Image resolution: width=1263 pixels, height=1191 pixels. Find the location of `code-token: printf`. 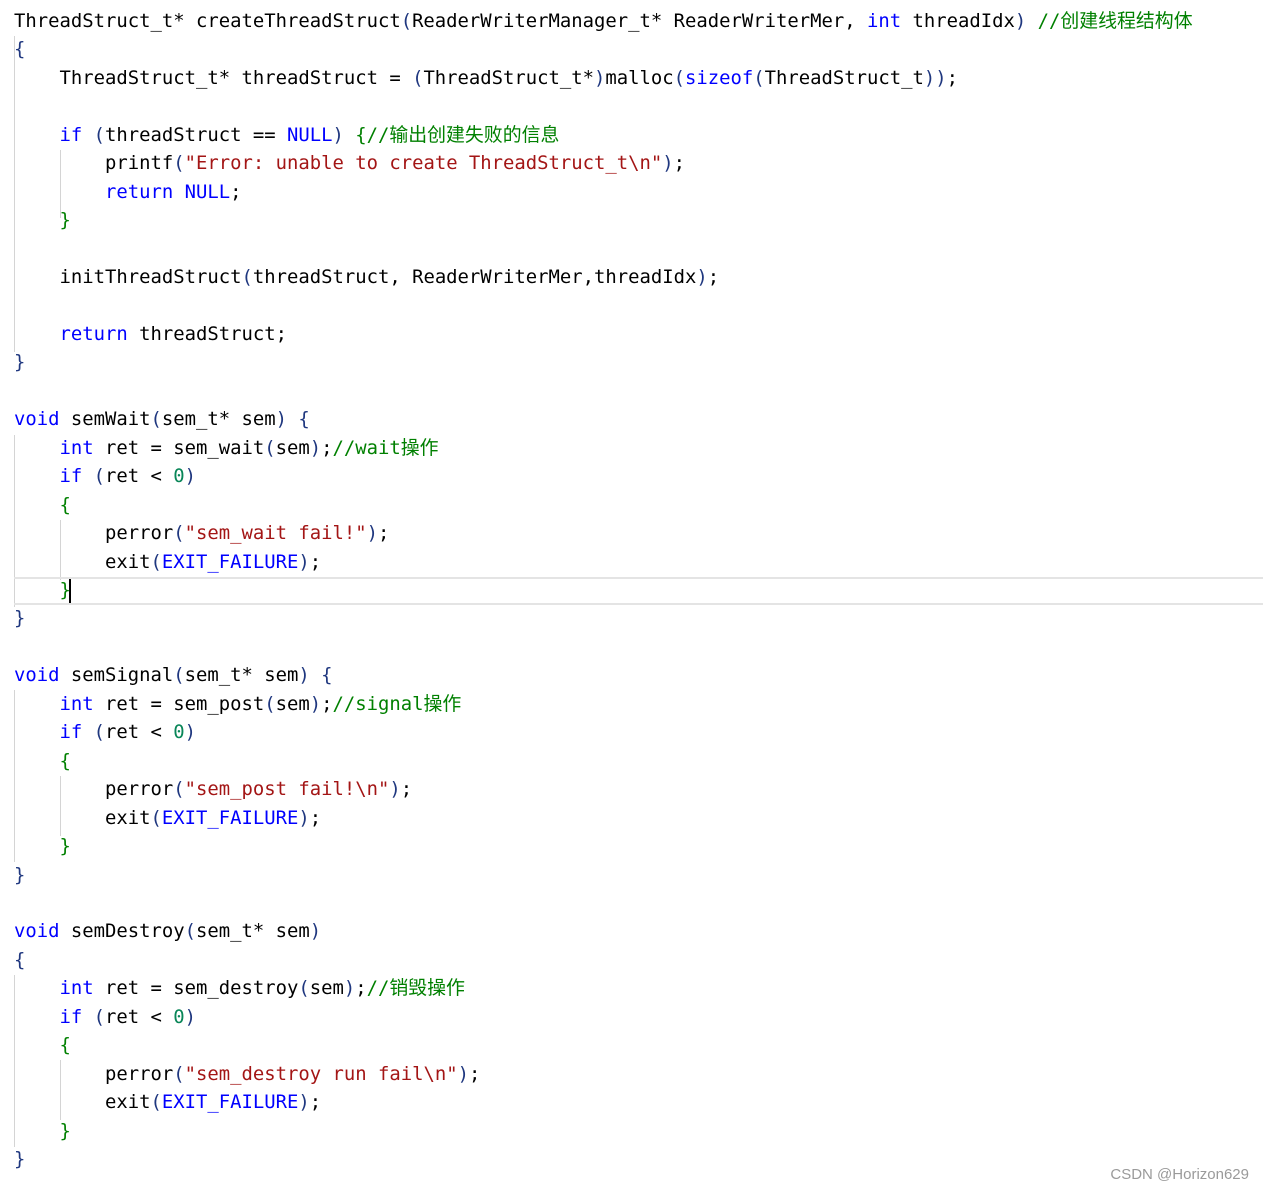

code-token: printf is located at coordinates (94, 163).